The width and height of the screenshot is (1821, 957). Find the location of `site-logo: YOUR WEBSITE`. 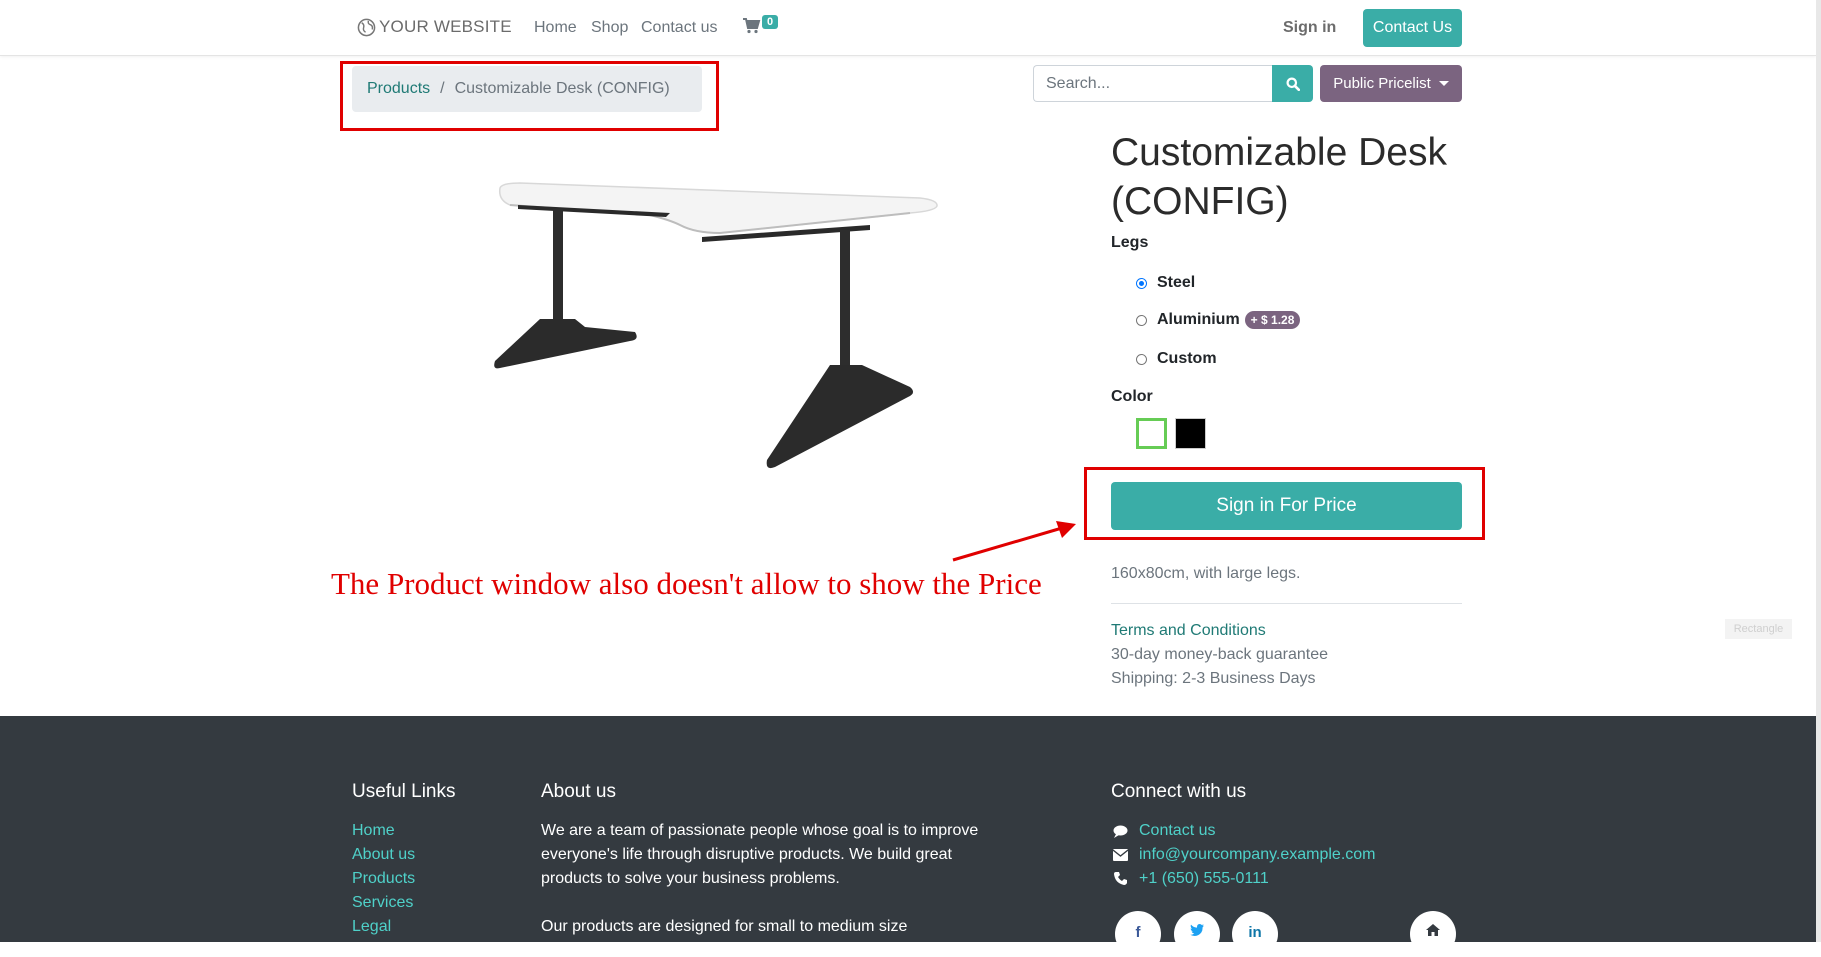

site-logo: YOUR WEBSITE is located at coordinates (434, 27).